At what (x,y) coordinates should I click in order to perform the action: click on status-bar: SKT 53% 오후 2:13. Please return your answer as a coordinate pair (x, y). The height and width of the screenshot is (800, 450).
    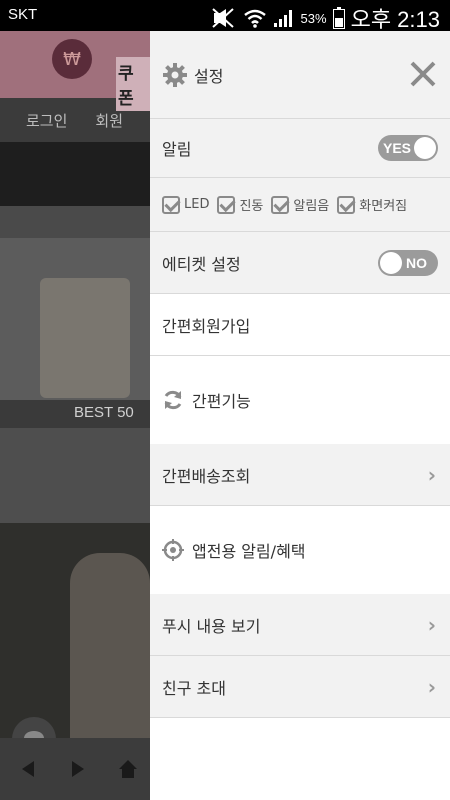
    Looking at the image, I should click on (225, 17).